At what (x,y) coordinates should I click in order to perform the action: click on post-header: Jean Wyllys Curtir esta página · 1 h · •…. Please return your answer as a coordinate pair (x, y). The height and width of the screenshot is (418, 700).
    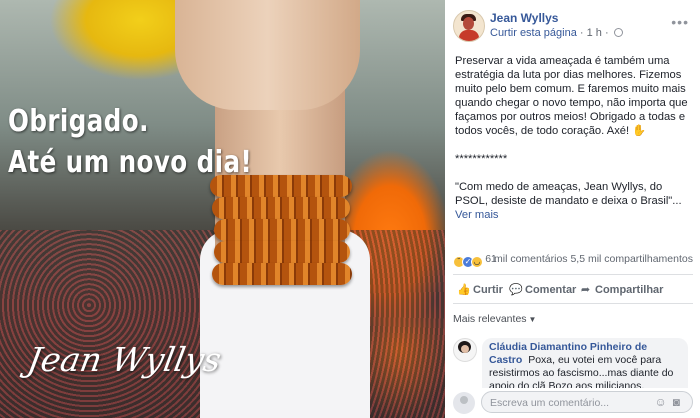
    Looking at the image, I should click on (573, 26).